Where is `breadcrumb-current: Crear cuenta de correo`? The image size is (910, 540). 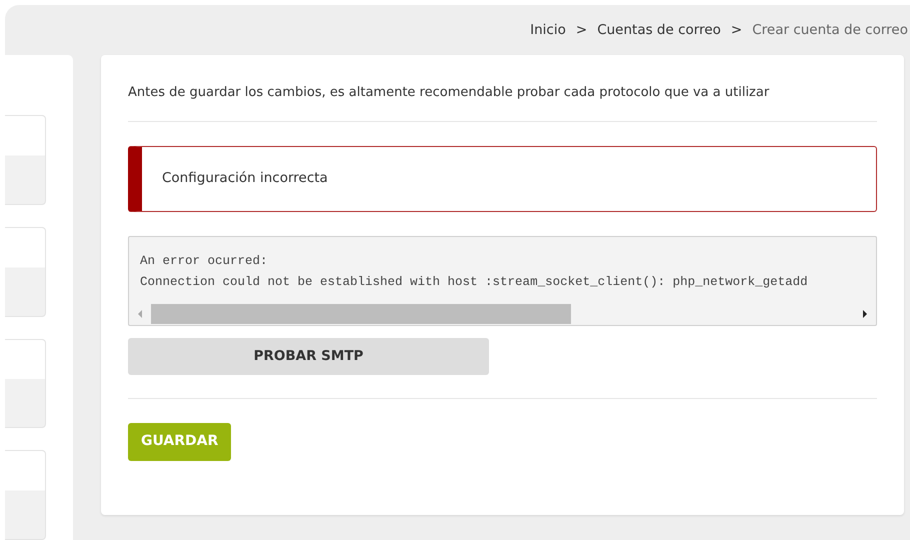
breadcrumb-current: Crear cuenta de correo is located at coordinates (830, 30).